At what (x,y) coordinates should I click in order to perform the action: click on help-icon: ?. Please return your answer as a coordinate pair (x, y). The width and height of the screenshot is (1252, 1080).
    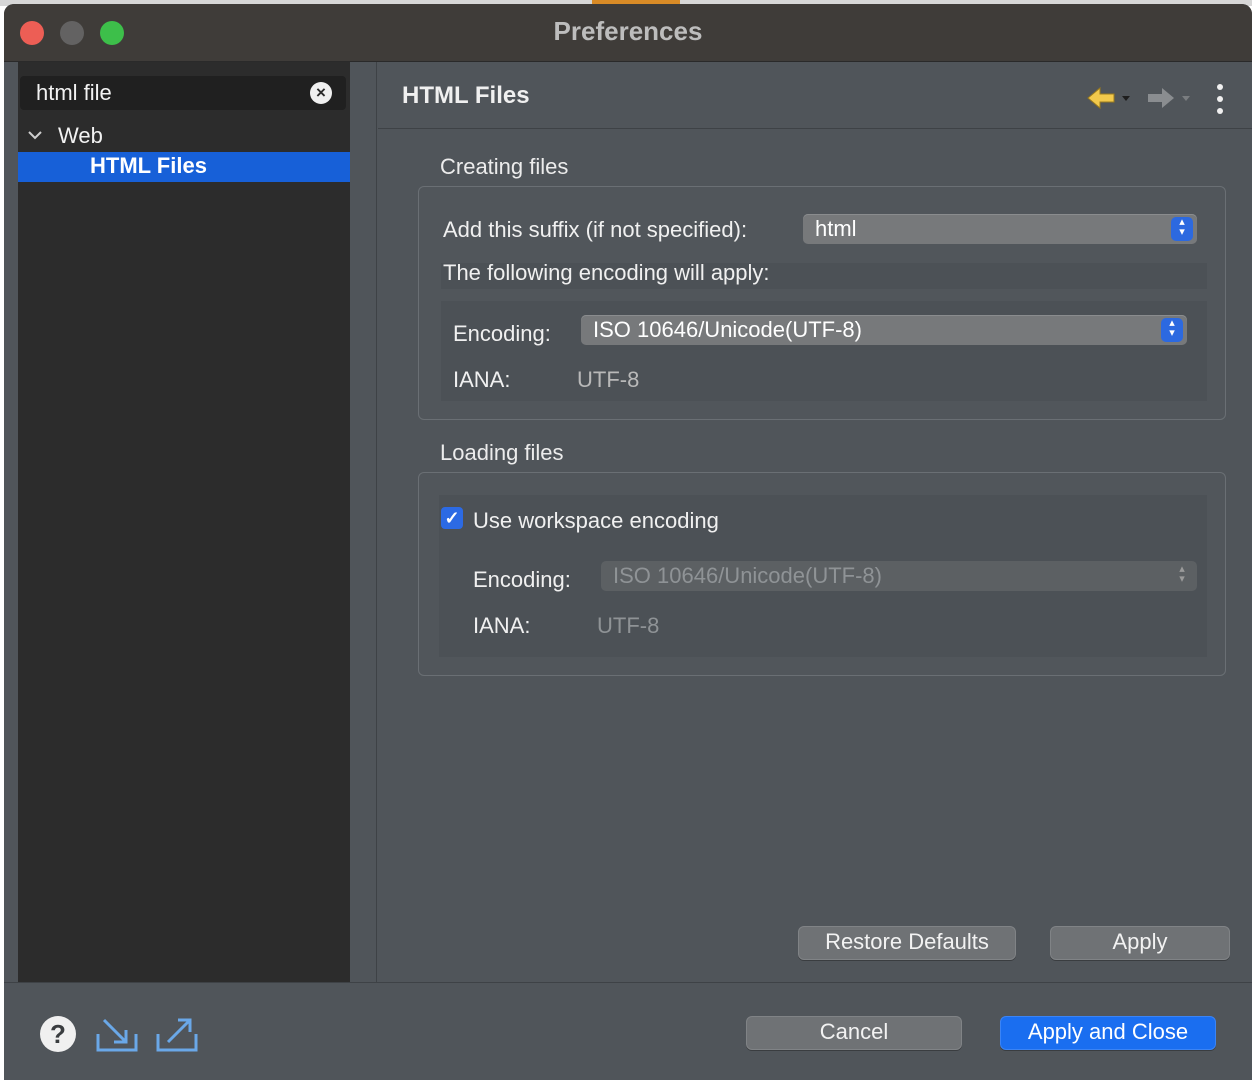
    Looking at the image, I should click on (58, 1034).